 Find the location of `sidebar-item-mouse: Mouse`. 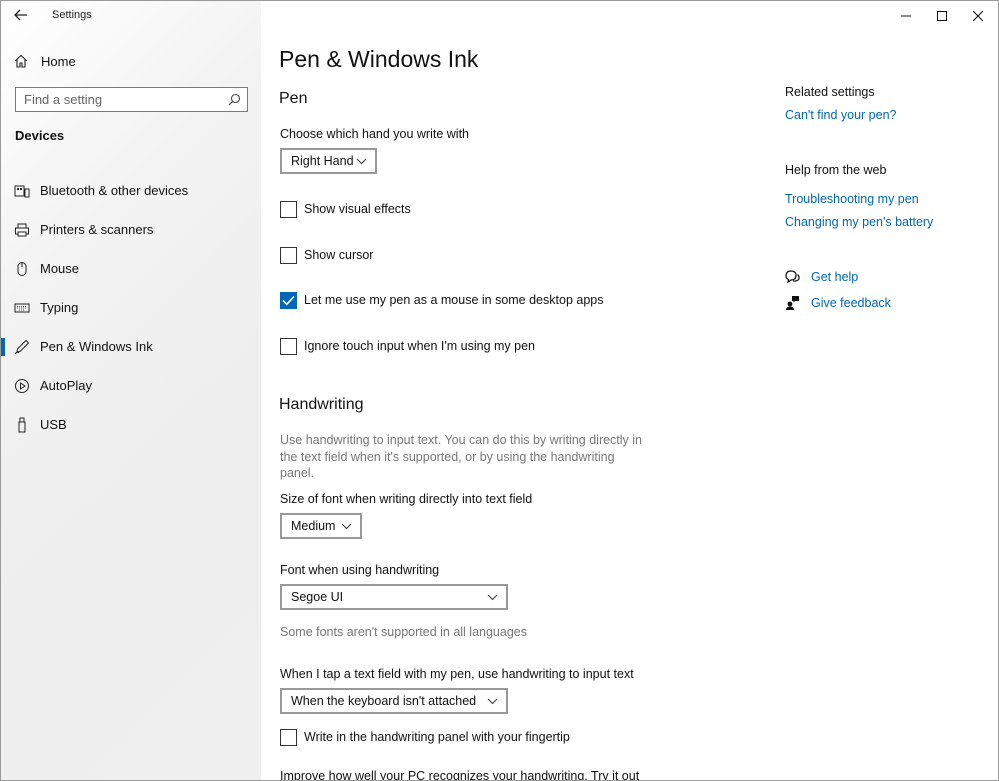

sidebar-item-mouse: Mouse is located at coordinates (131, 268).